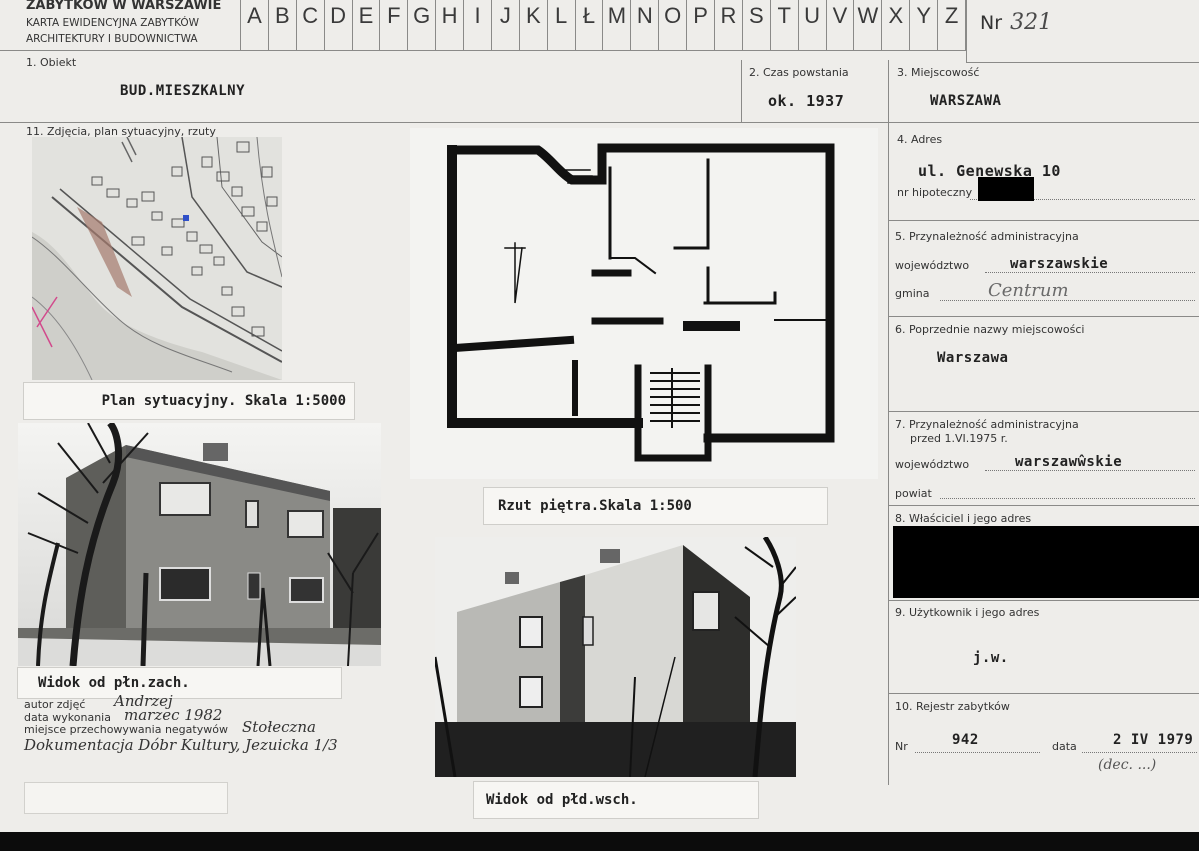 The width and height of the screenshot is (1199, 851). What do you see at coordinates (932, 265) in the screenshot?
I see `wojewodztwo-label: województwo` at bounding box center [932, 265].